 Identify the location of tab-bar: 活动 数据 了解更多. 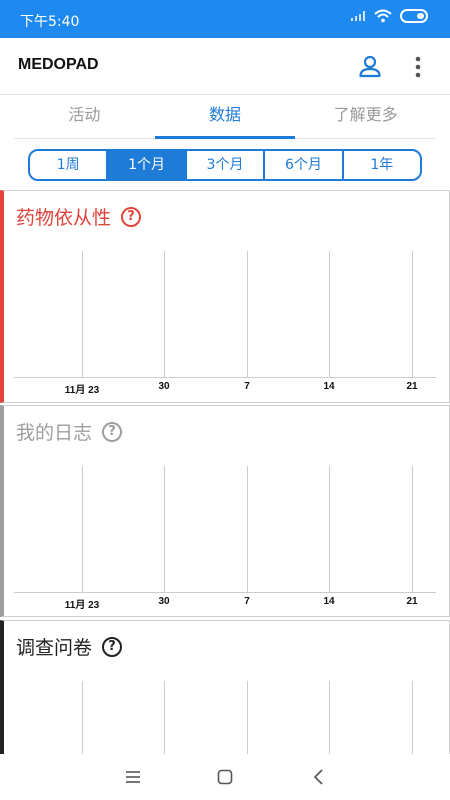
(225, 116).